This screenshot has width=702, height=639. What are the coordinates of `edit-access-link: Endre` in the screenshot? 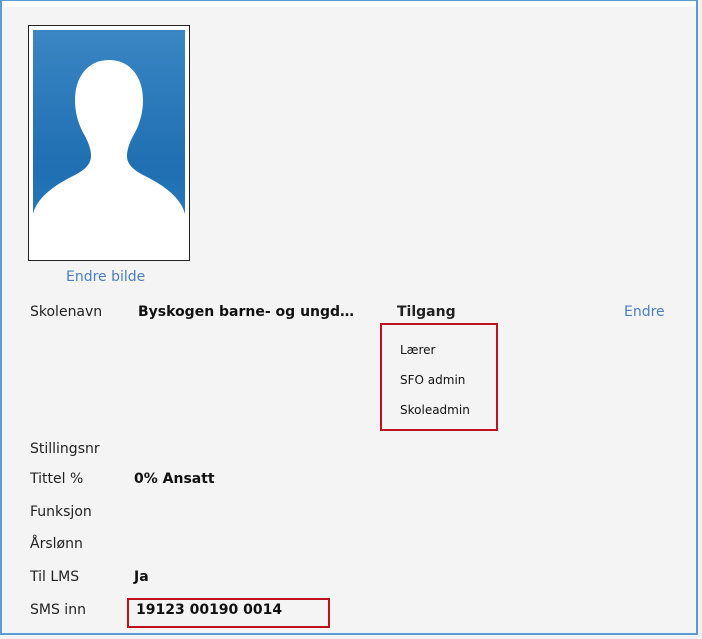 It's located at (644, 312).